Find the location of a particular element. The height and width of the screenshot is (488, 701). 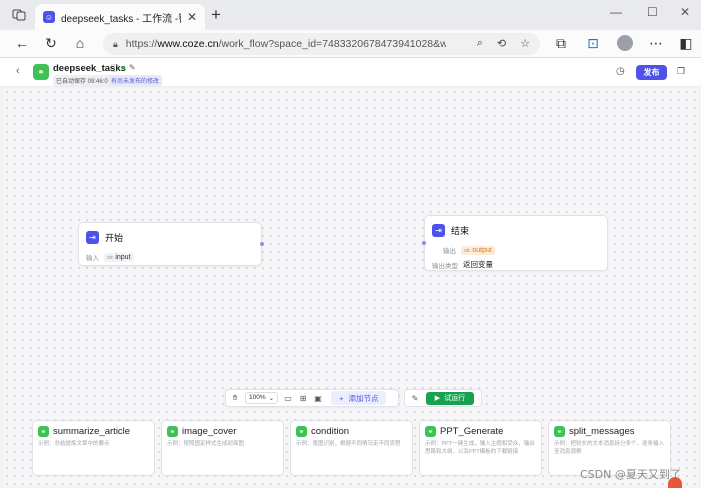

tab-title: deepseek_tasks - 工作流 -智能体 is located at coordinates (121, 19).